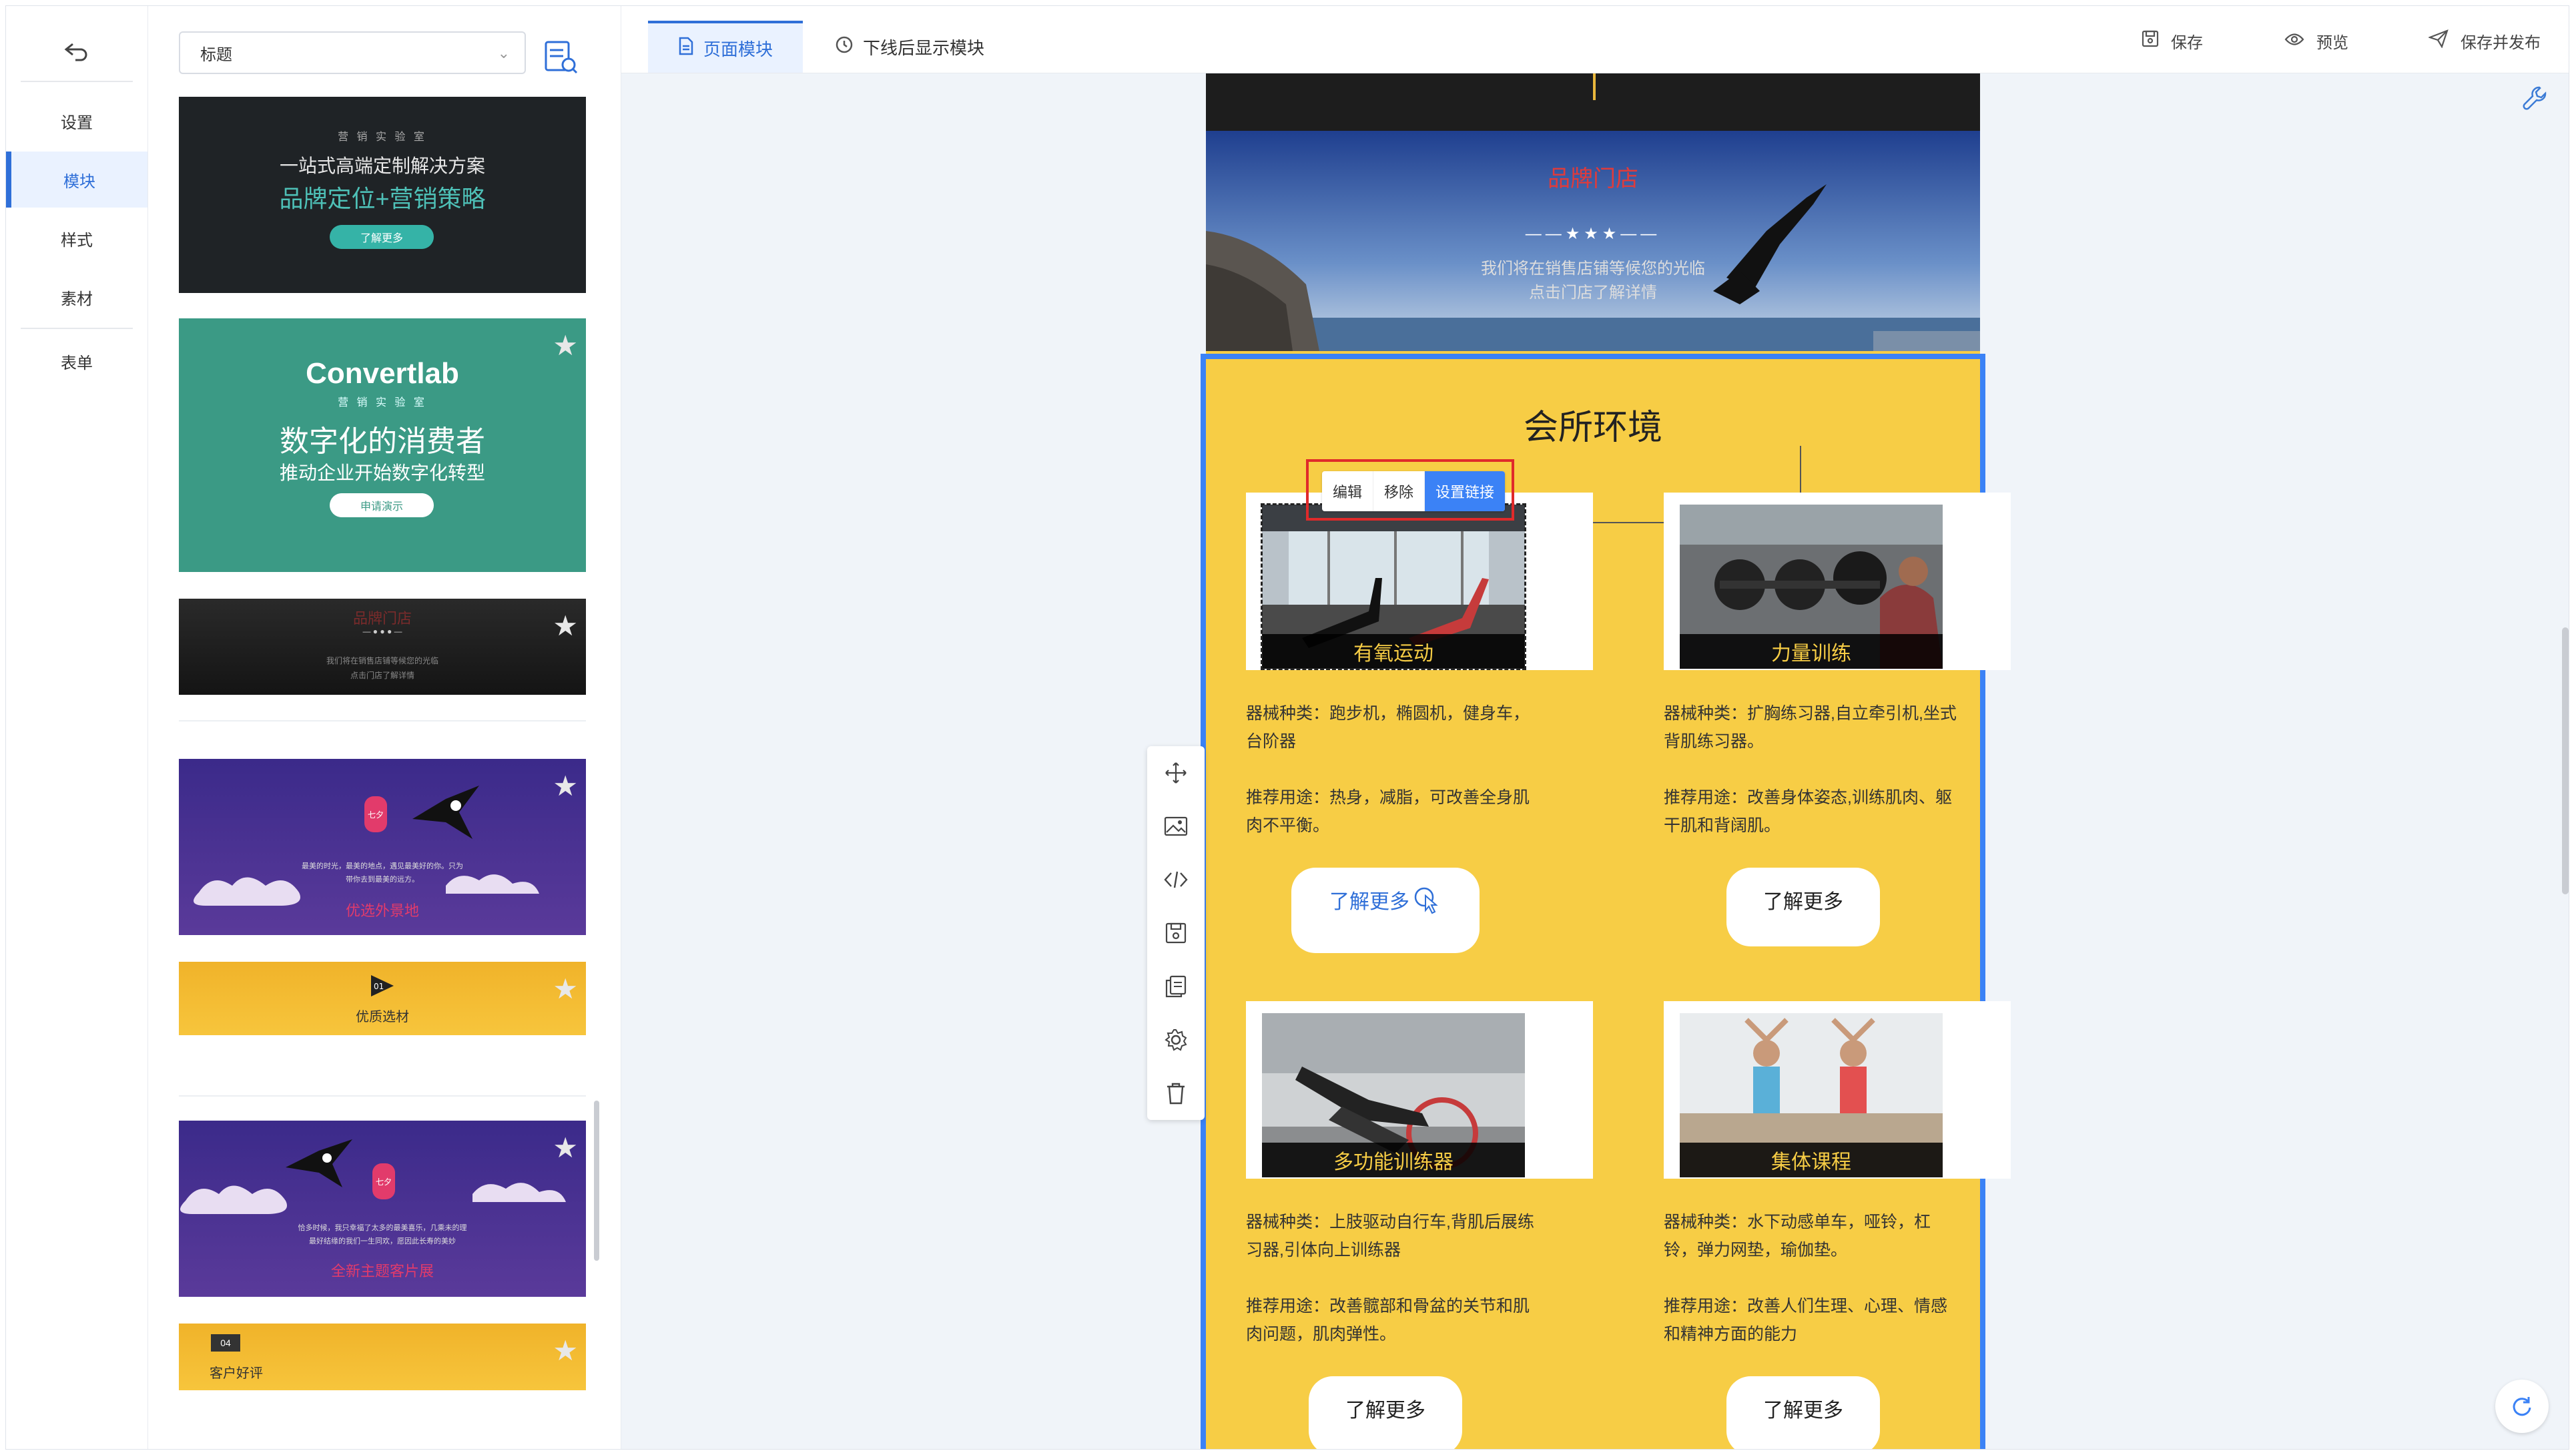  Describe the element at coordinates (353, 52) in the screenshot. I see `module-category-select: 标题 ⌄` at that location.